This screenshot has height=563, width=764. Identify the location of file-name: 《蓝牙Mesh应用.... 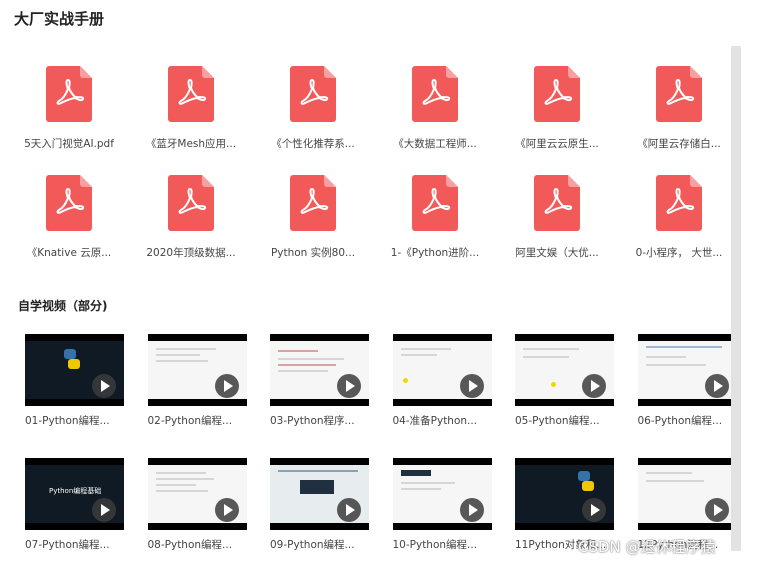
(191, 144).